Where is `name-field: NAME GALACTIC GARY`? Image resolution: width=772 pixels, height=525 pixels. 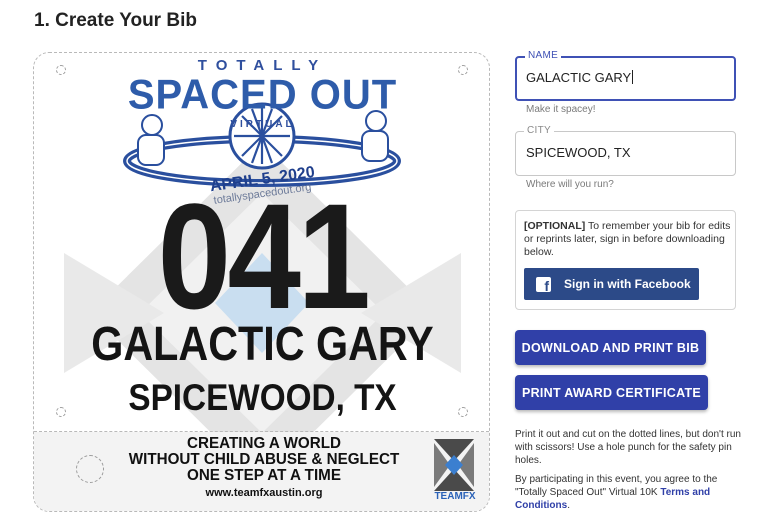
name-field: NAME GALACTIC GARY is located at coordinates (625, 75).